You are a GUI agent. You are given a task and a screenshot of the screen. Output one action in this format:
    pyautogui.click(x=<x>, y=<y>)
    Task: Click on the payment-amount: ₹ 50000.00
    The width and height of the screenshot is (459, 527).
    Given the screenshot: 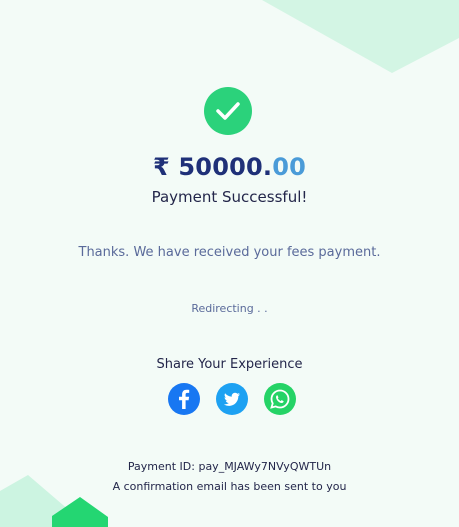 What is the action you would take?
    pyautogui.click(x=229, y=167)
    